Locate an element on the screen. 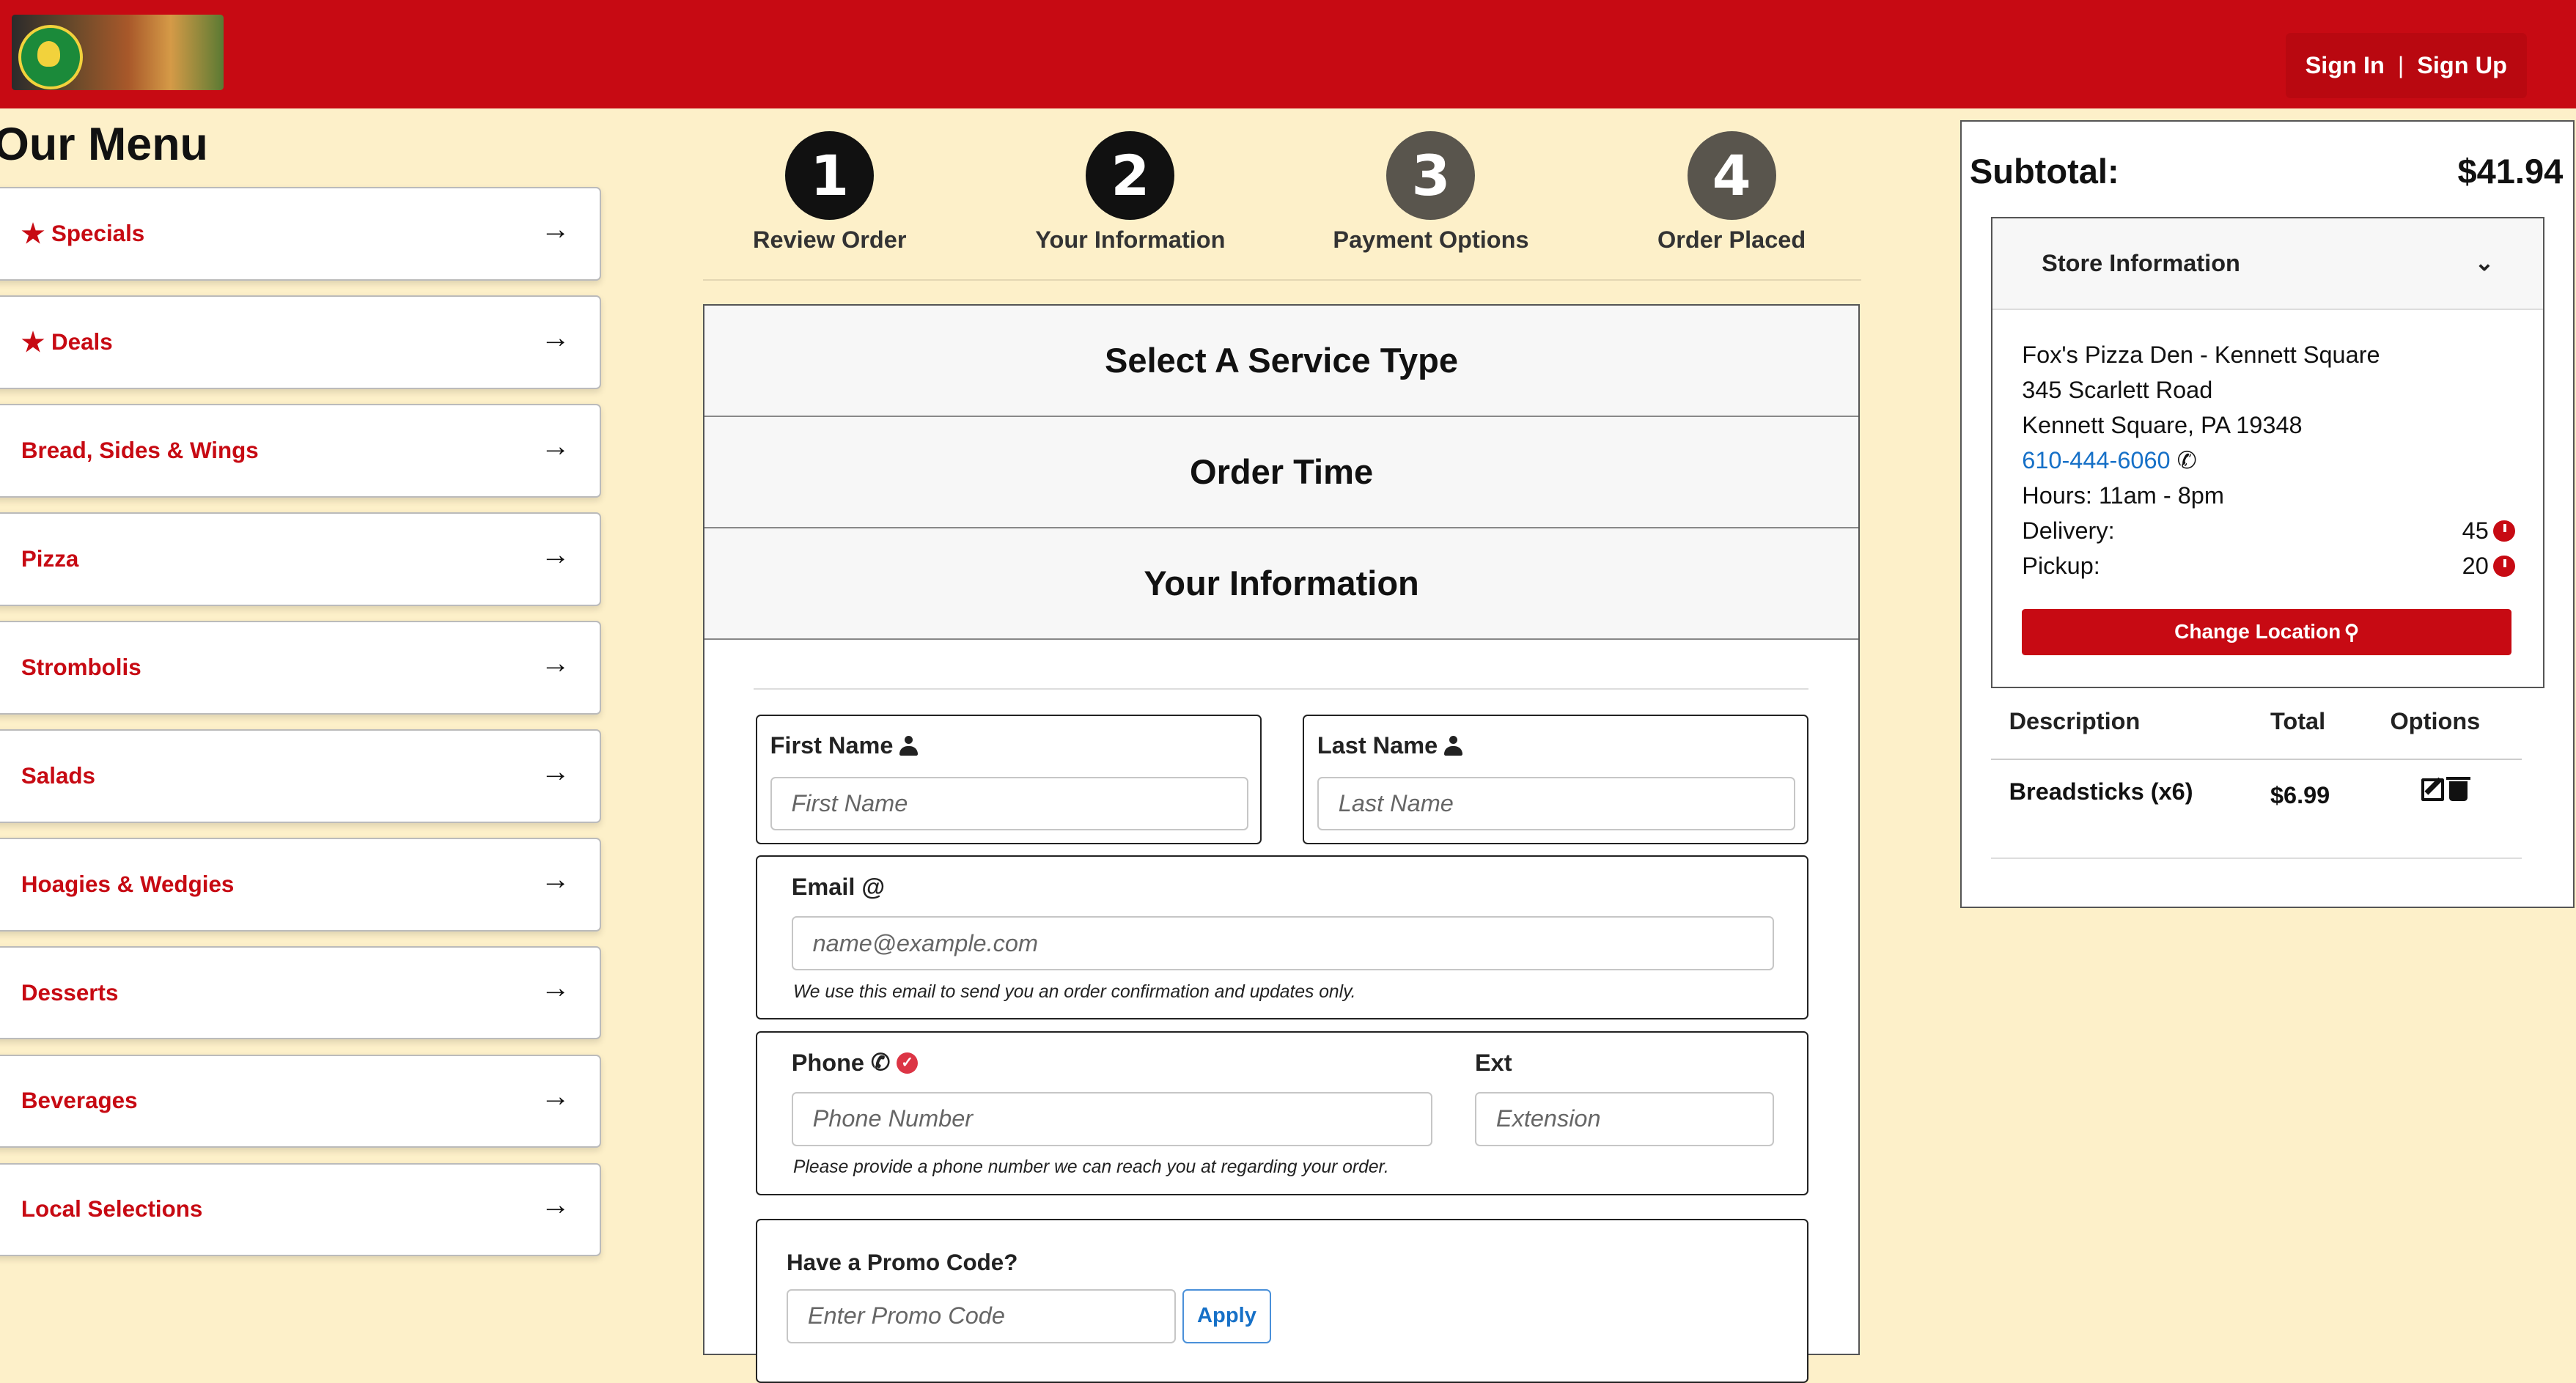 The height and width of the screenshot is (1383, 2576). first-name-group: First Name is located at coordinates (1008, 779).